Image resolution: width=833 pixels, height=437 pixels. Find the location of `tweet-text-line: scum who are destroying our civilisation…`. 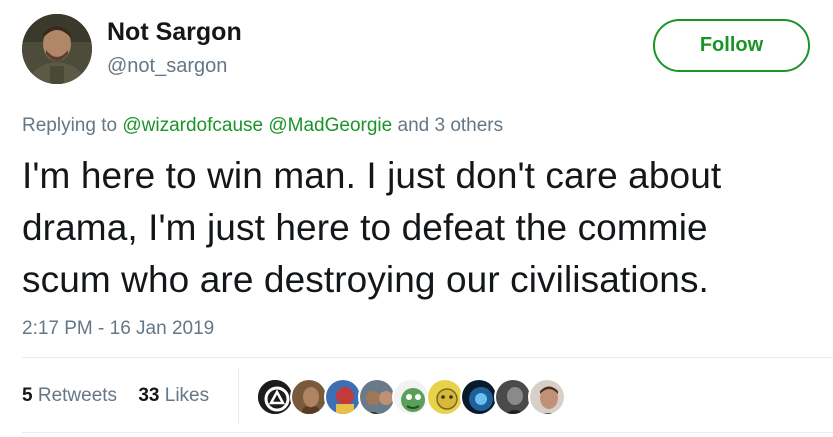

tweet-text-line: scum who are destroying our civilisation… is located at coordinates (365, 279).